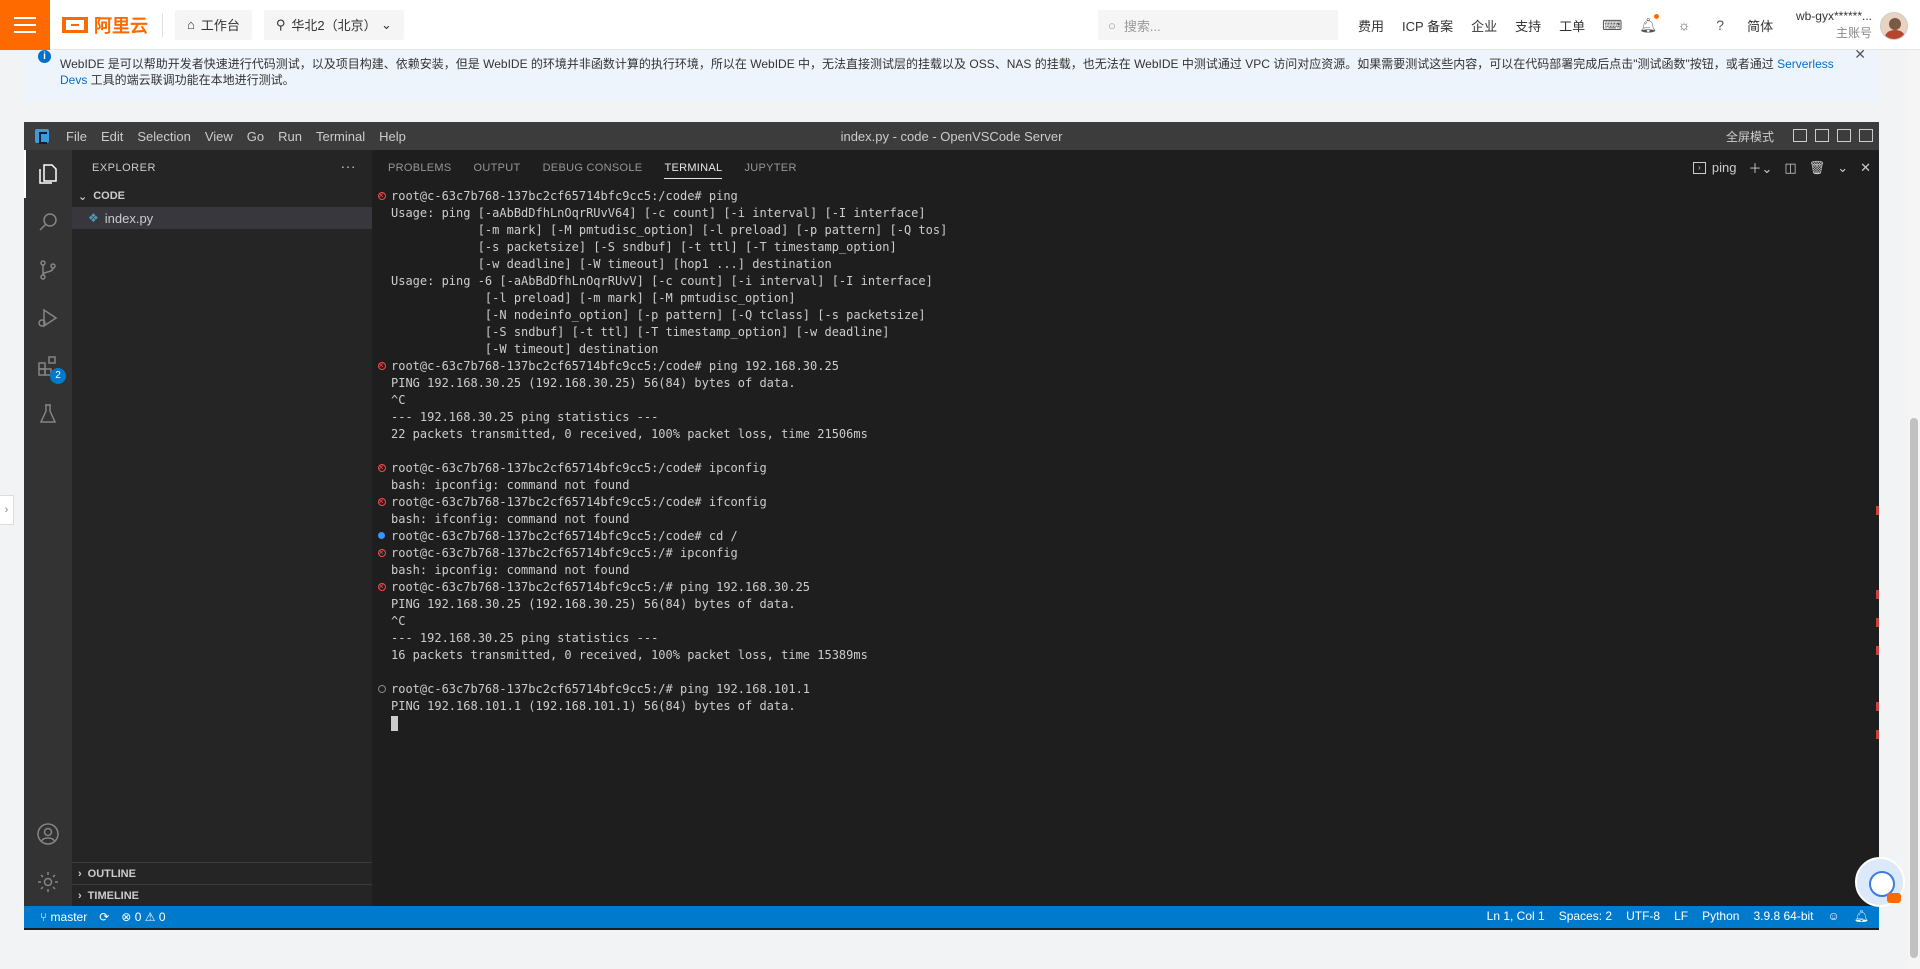  I want to click on page-scrollbar, so click(1914, 509).